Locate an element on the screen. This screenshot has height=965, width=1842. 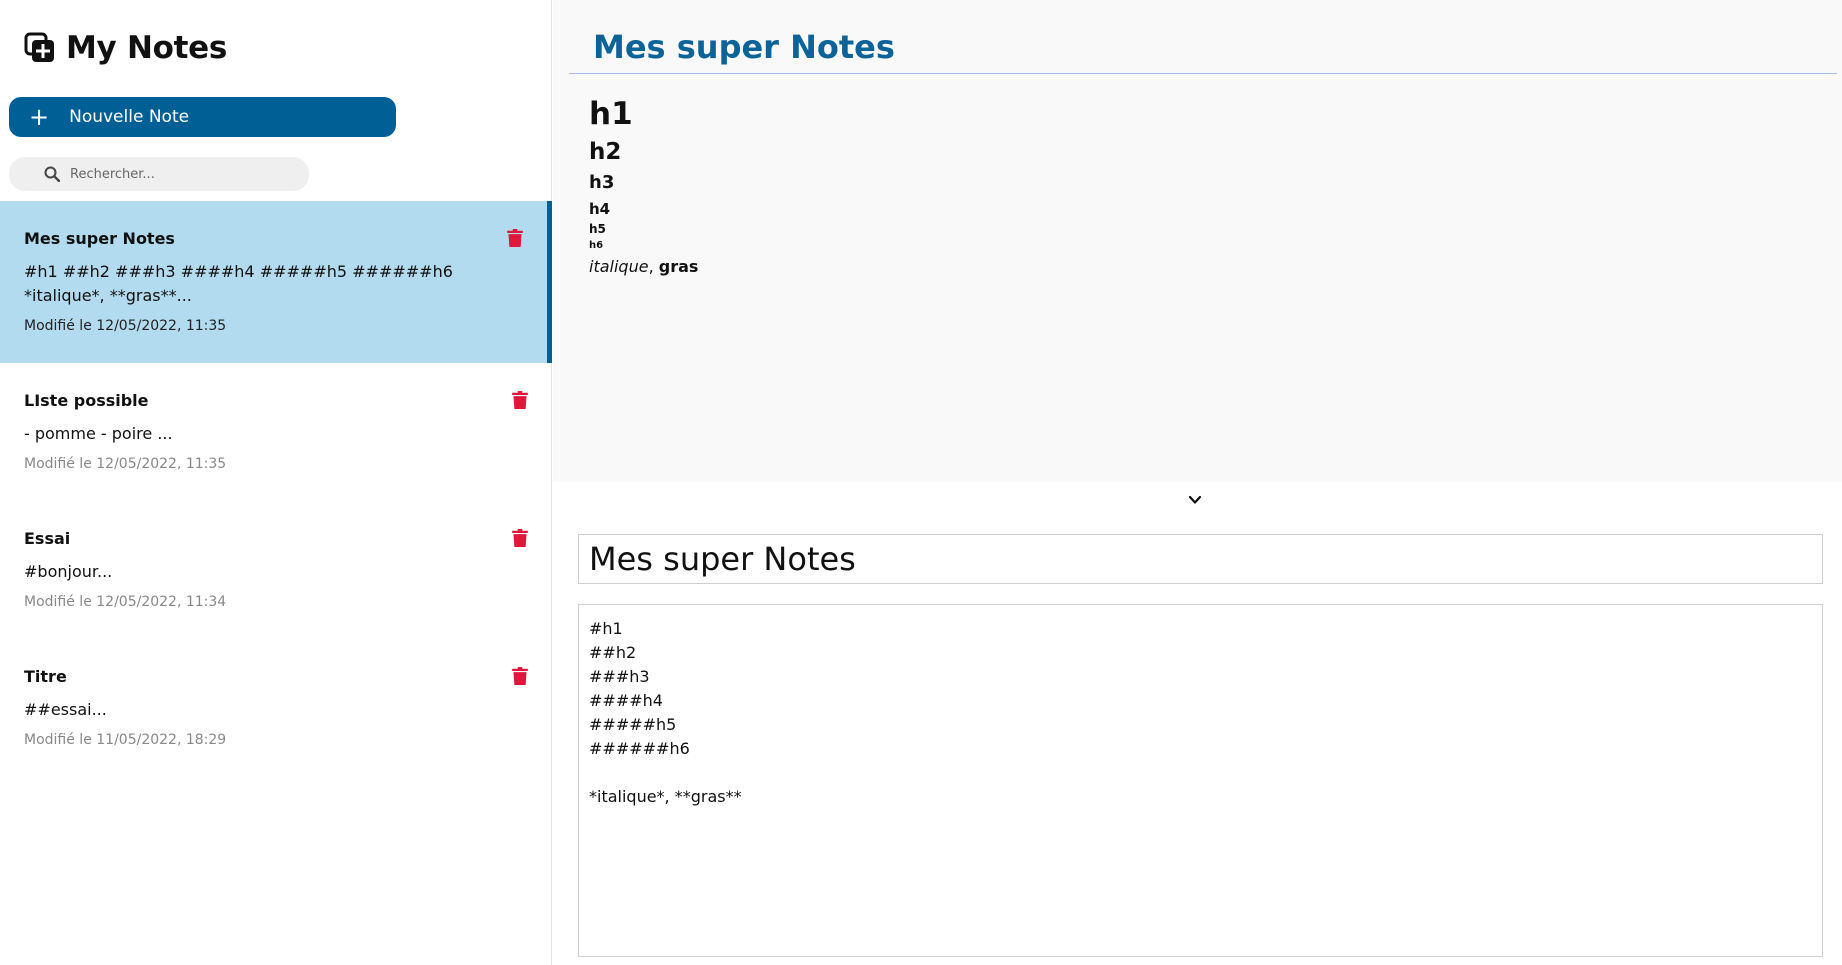
search-bar is located at coordinates (159, 174).